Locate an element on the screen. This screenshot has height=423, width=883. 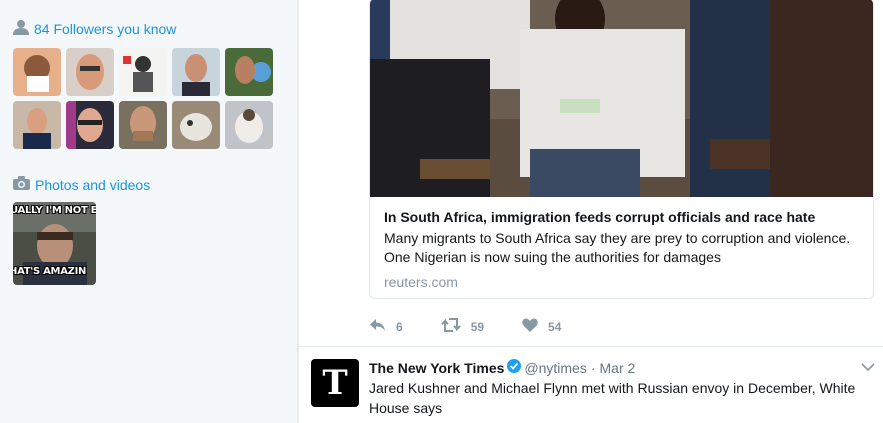
nyt-logo-glyph: T is located at coordinates (335, 383).